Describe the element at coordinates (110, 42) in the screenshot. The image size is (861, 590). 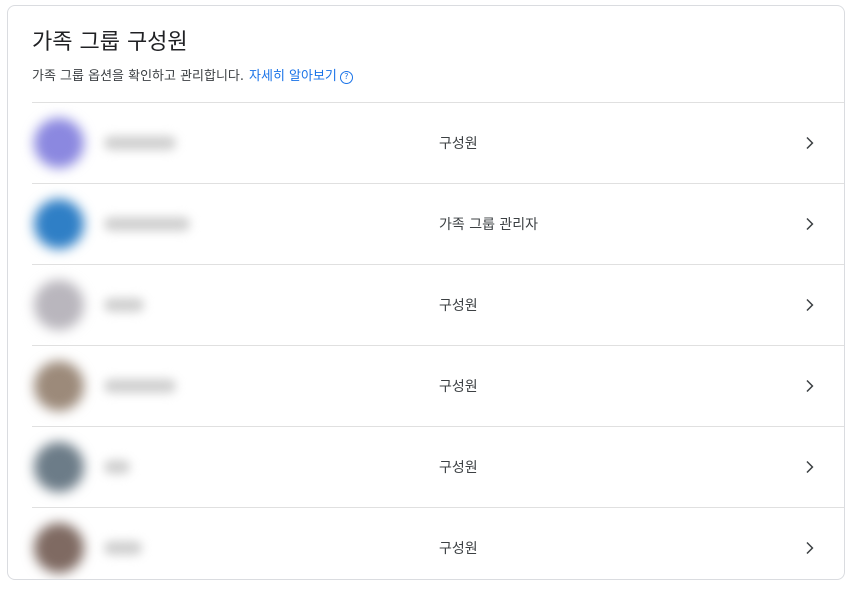
I see `page-title: 가족 그룹 구성원` at that location.